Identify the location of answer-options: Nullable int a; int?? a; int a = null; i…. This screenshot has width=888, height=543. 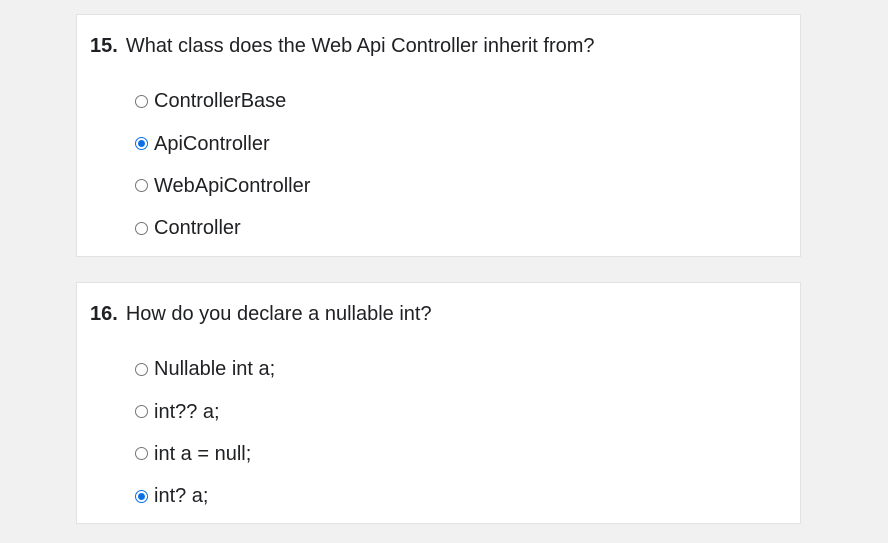
(205, 433).